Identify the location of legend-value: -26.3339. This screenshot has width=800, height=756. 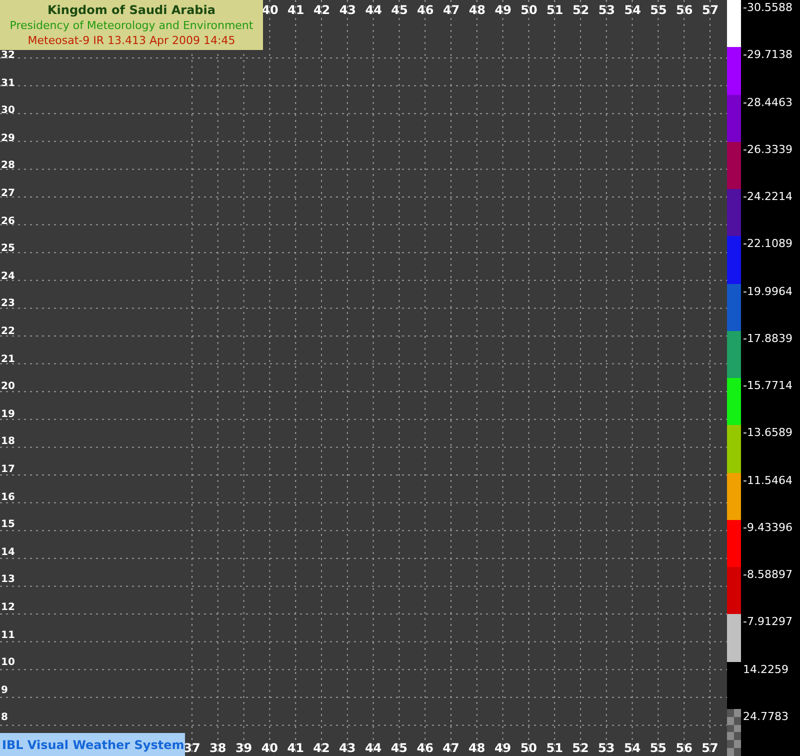
(767, 150).